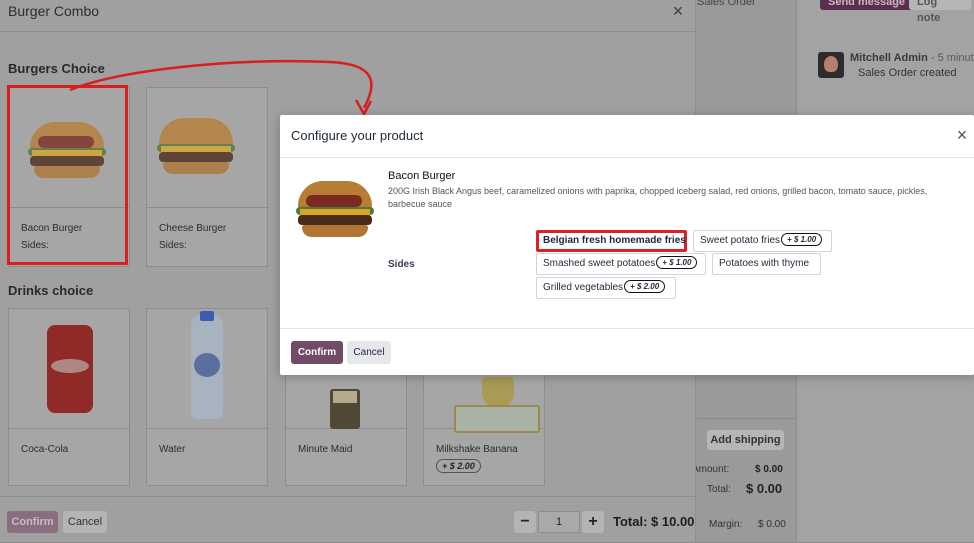 The height and width of the screenshot is (543, 974). I want to click on divider, so click(746, 418).